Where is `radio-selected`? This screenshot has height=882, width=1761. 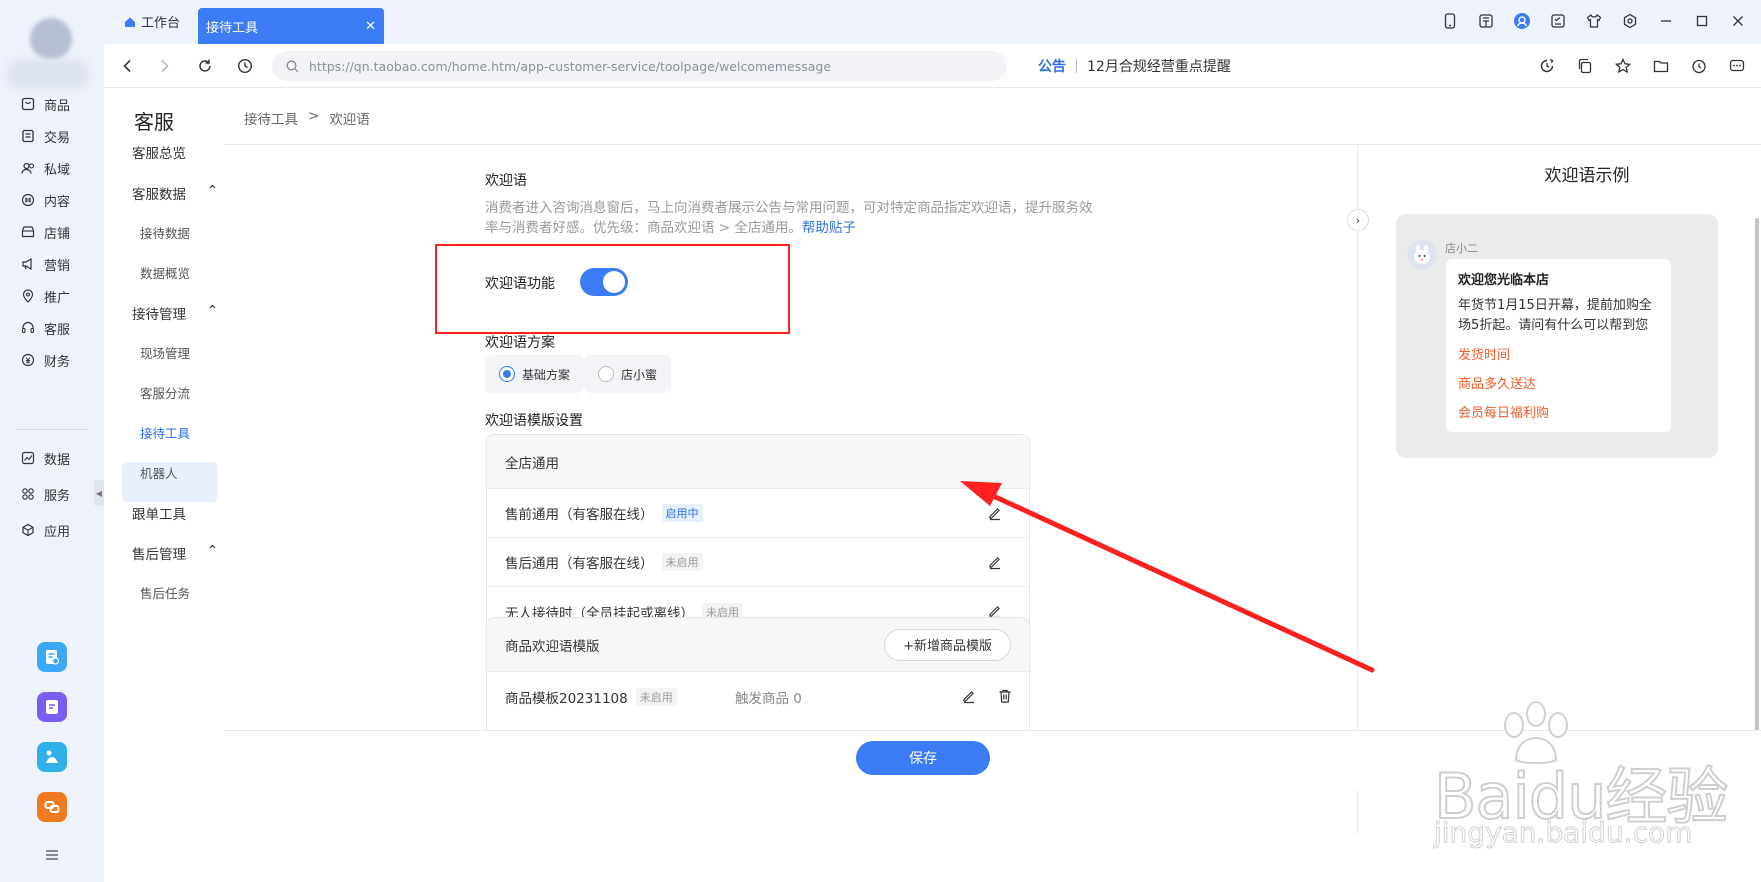 radio-selected is located at coordinates (507, 374).